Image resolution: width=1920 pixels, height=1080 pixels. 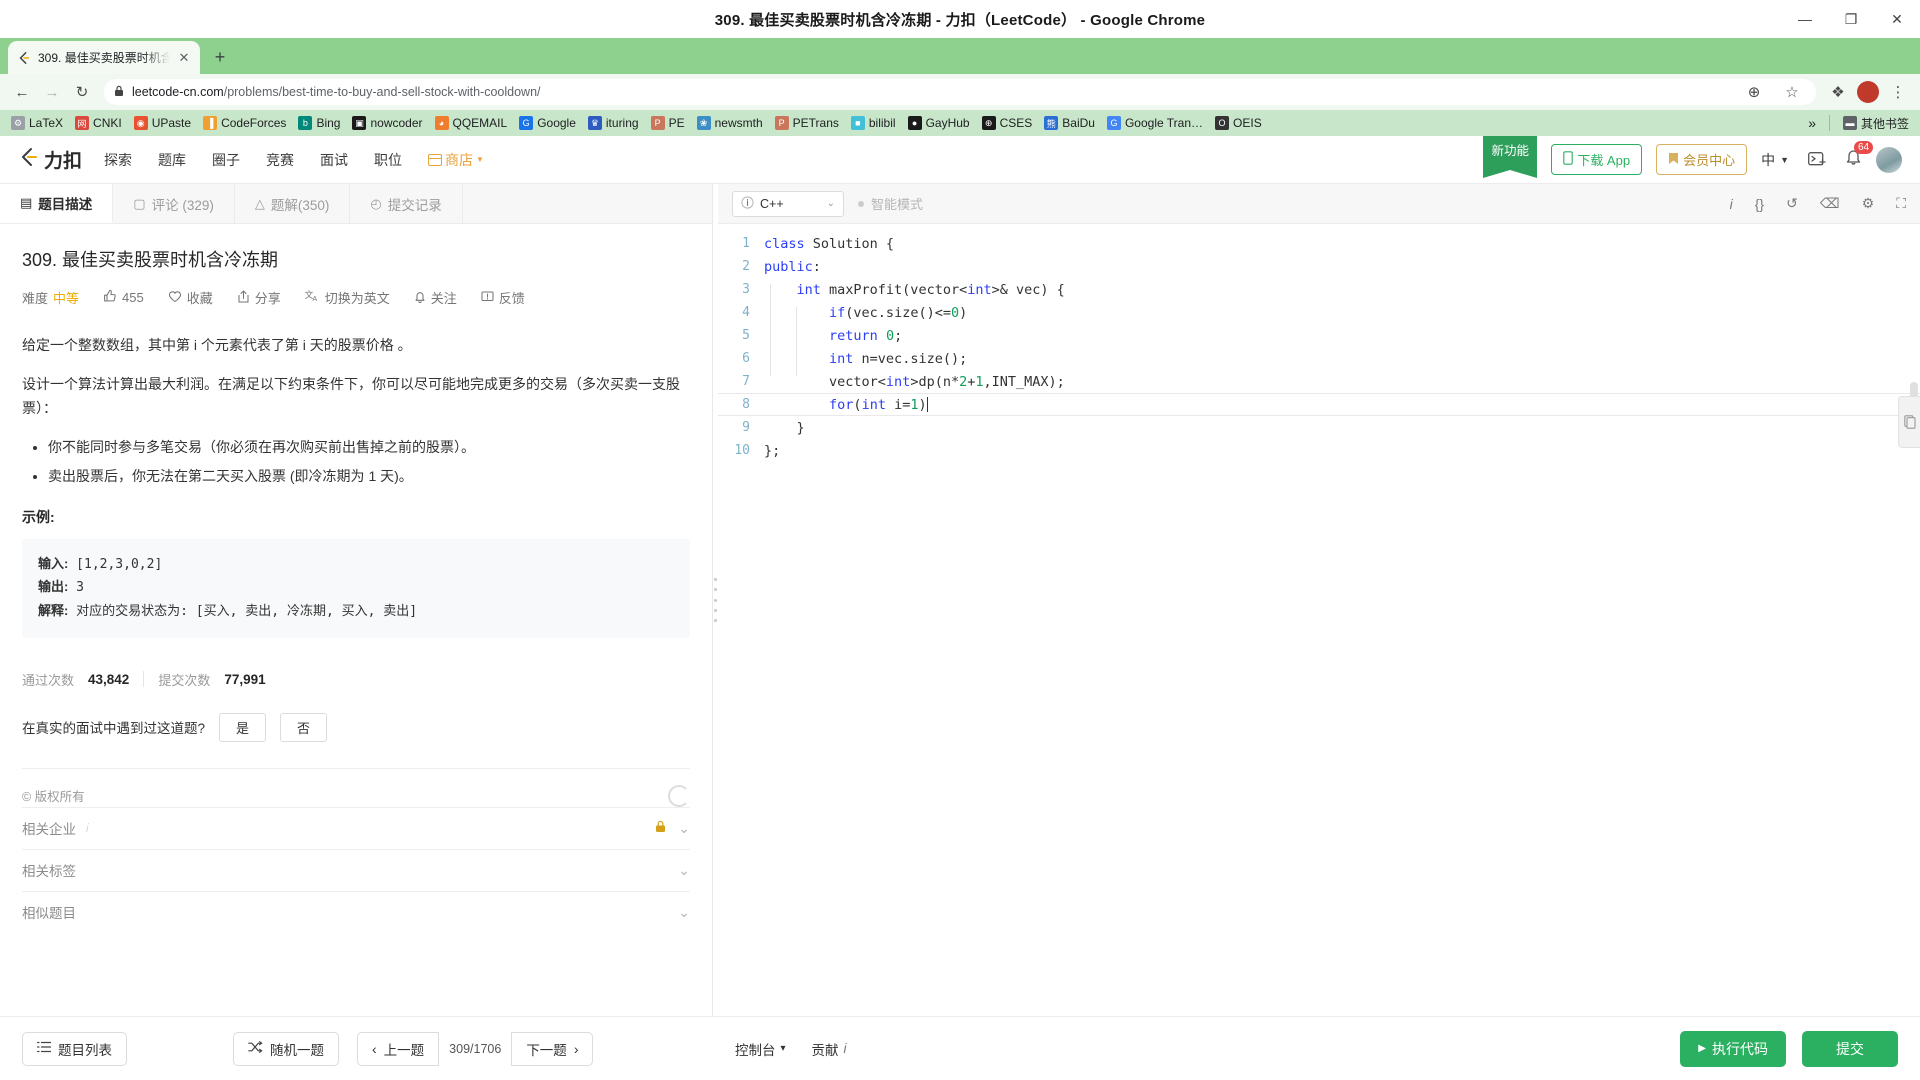 I want to click on run-code-button: ▶ 执行代码, so click(x=1733, y=1048).